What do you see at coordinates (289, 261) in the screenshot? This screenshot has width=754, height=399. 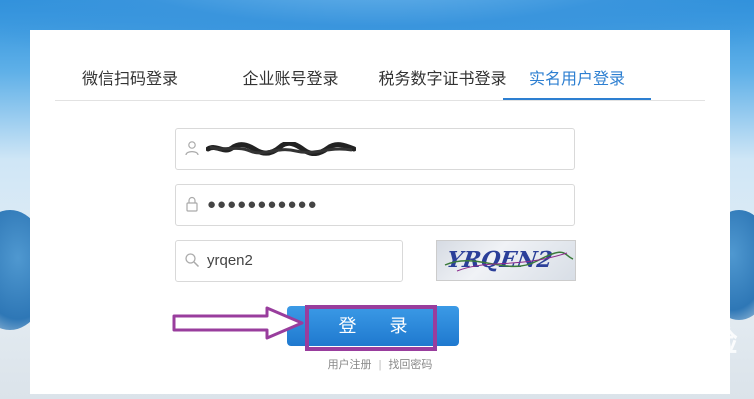 I see `captcha-field: yrqen2` at bounding box center [289, 261].